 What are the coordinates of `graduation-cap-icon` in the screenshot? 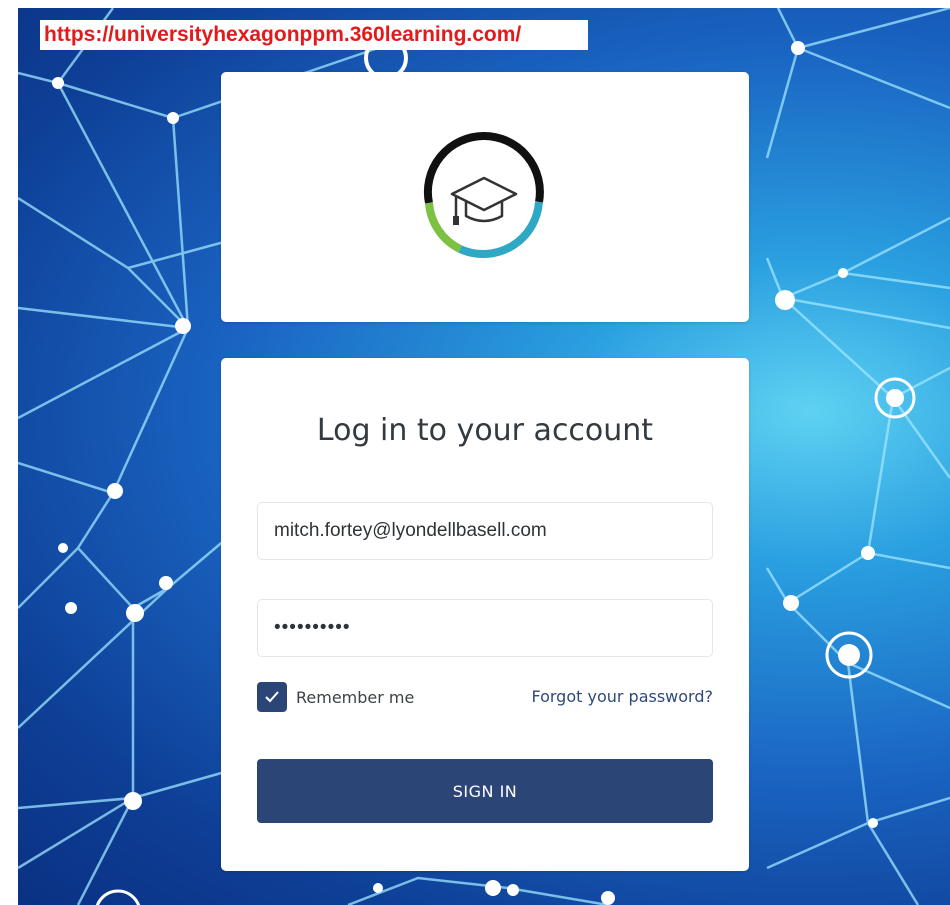 It's located at (483, 195).